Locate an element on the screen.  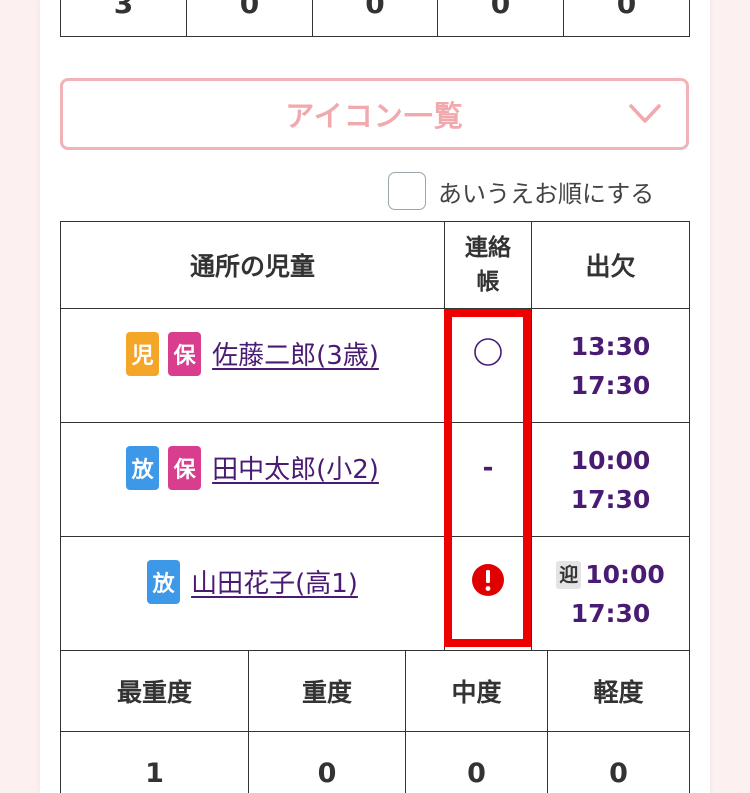
child-cell: 放 山田花子(高1) is located at coordinates (252, 593).